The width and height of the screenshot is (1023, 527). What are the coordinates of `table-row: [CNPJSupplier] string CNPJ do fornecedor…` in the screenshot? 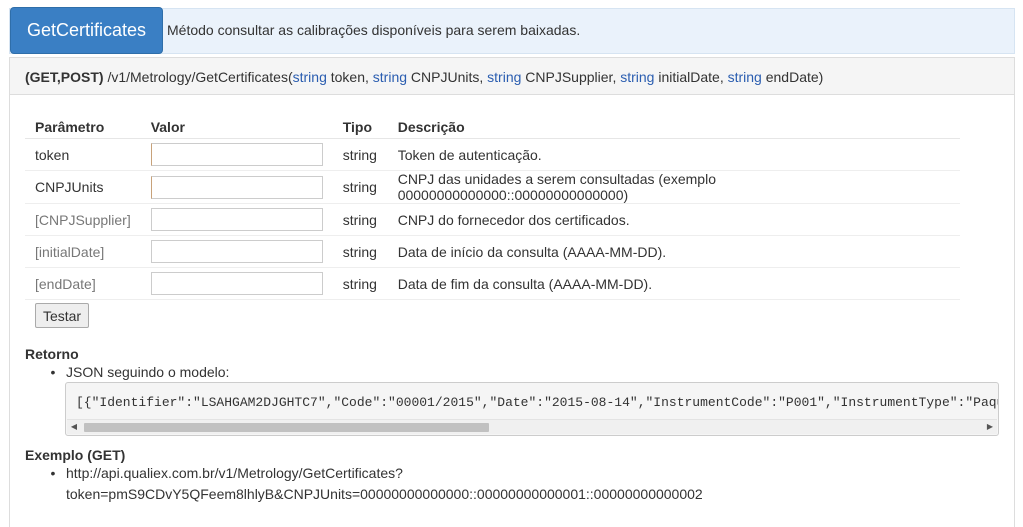 It's located at (492, 219).